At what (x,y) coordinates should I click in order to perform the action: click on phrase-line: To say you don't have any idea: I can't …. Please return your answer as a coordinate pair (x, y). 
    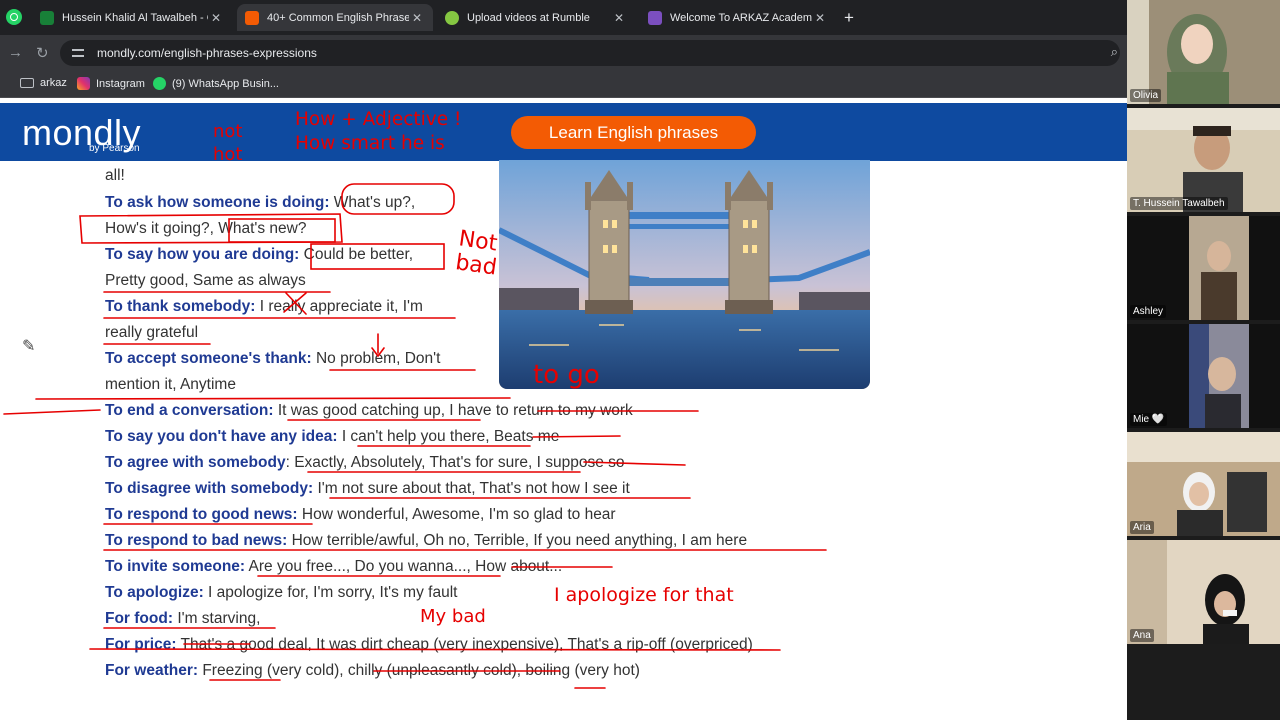
    Looking at the image, I should click on (332, 437).